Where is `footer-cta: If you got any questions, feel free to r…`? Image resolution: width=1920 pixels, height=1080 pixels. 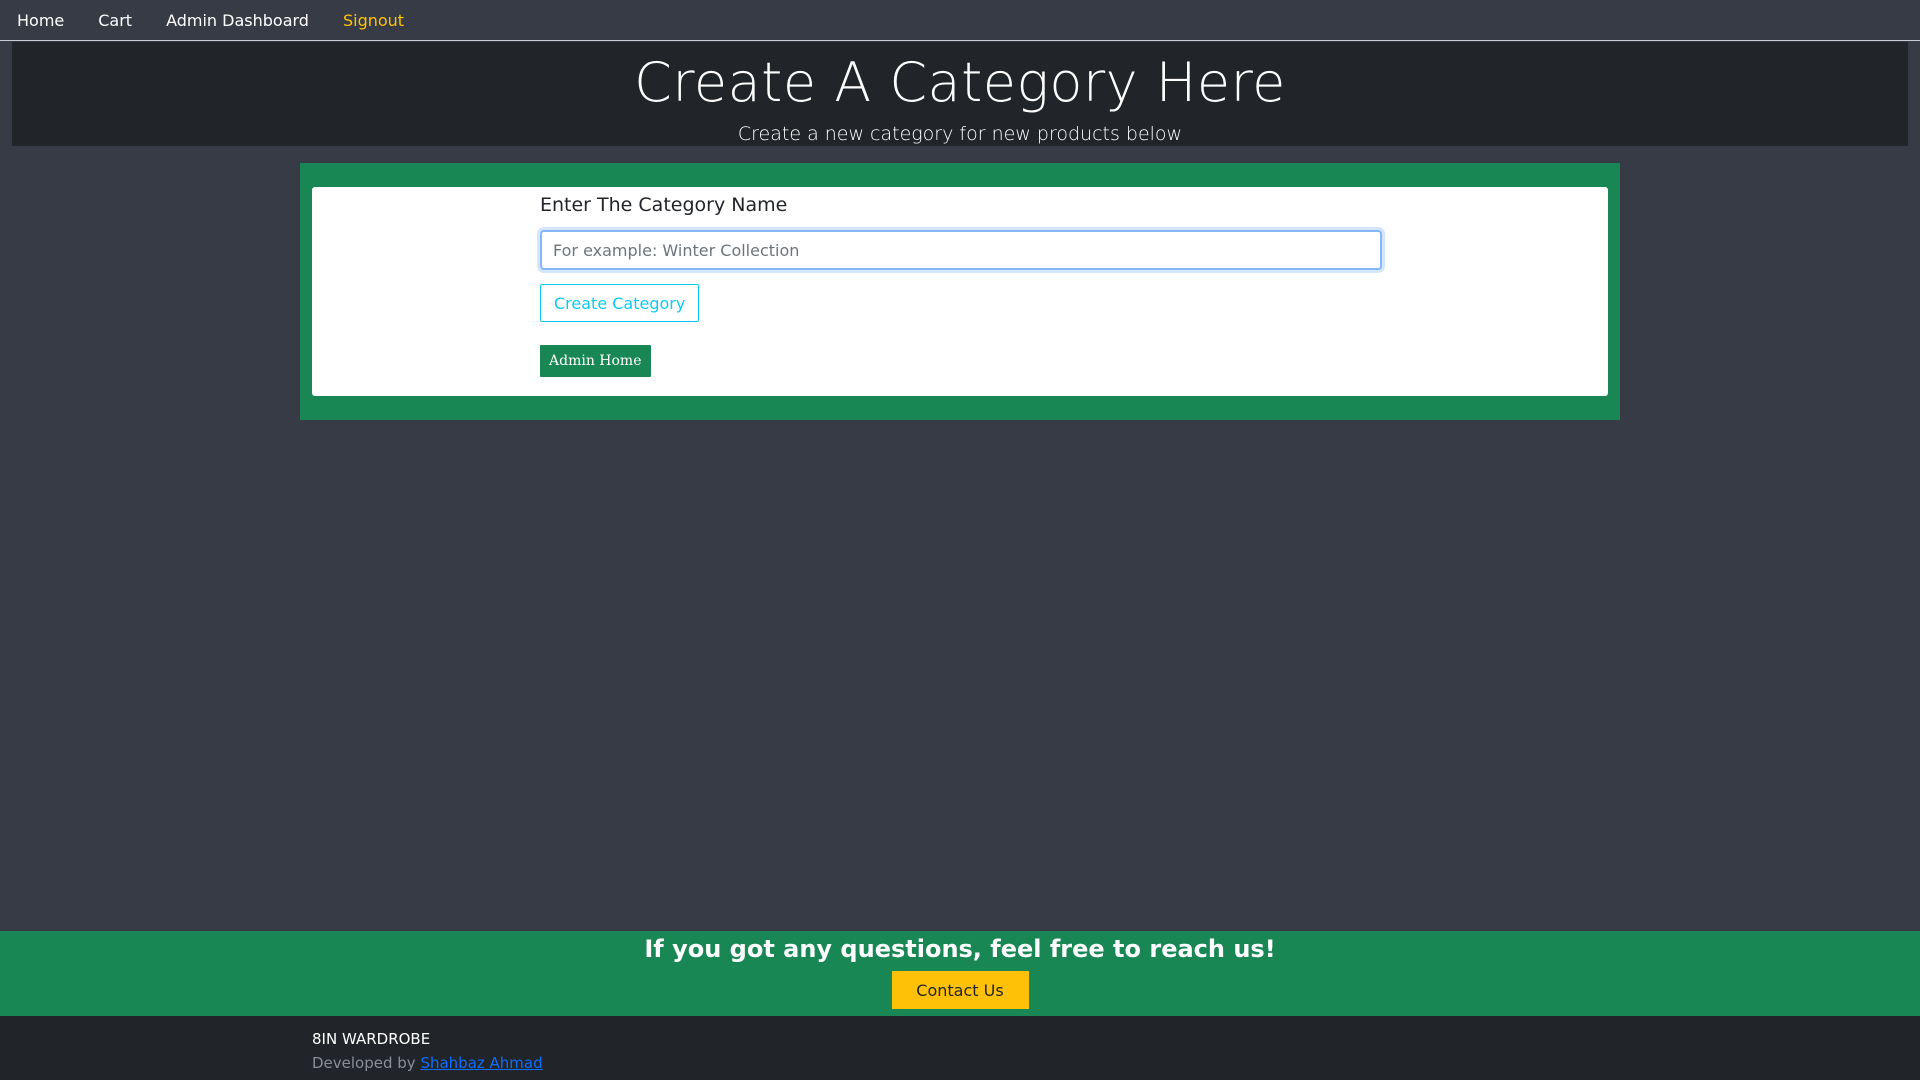 footer-cta: If you got any questions, feel free to r… is located at coordinates (960, 973).